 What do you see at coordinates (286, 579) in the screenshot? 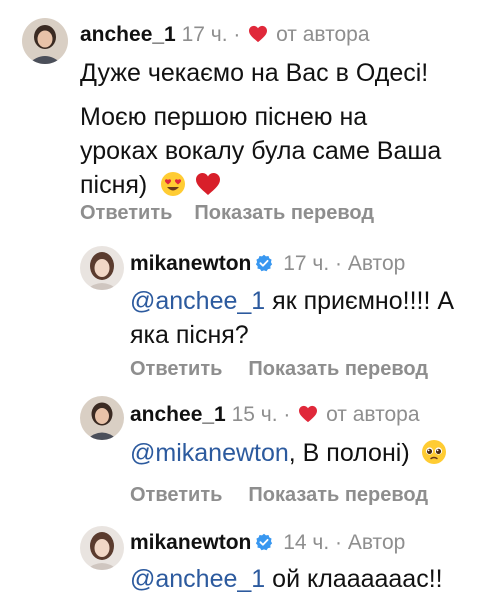
I see `comment-text: @anchee_1 ой клаааааас!!` at bounding box center [286, 579].